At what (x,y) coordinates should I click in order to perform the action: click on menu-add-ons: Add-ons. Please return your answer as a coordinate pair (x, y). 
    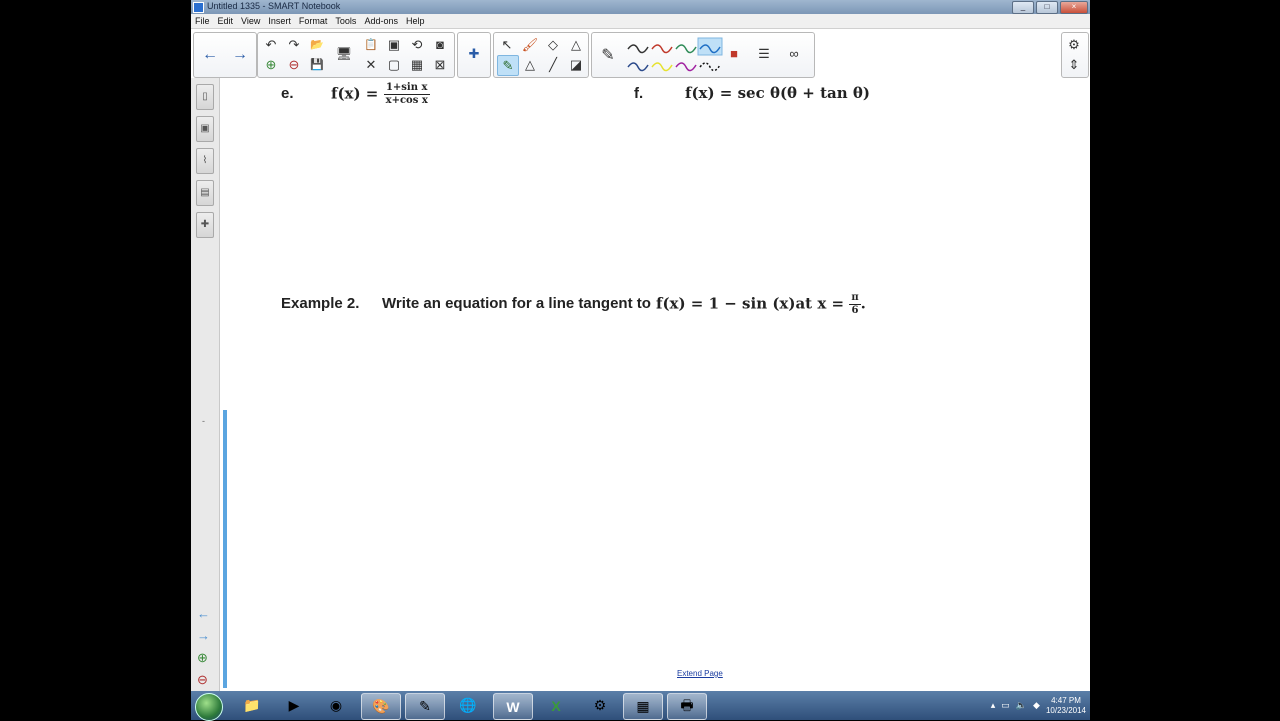
    Looking at the image, I should click on (381, 21).